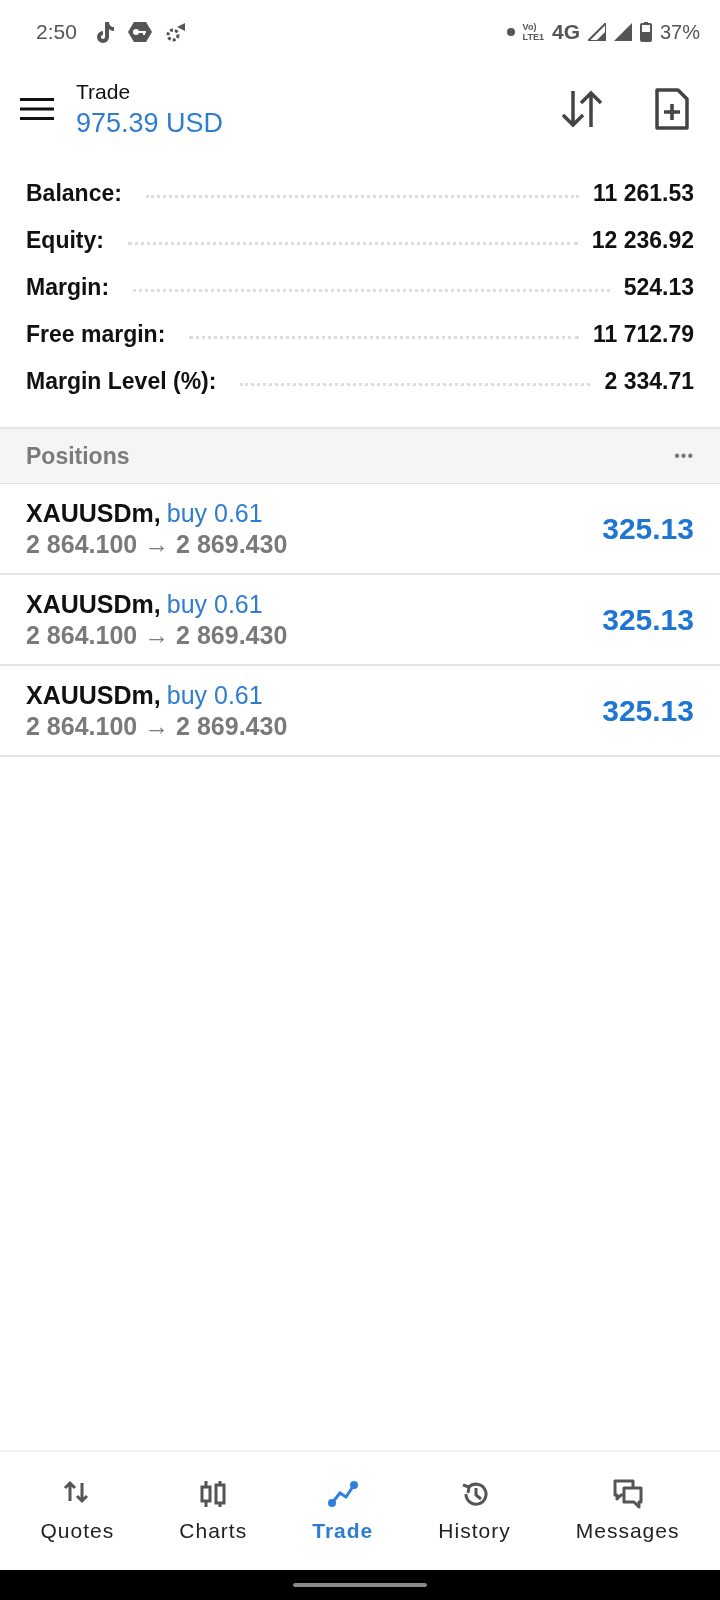  Describe the element at coordinates (360, 1585) in the screenshot. I see `gesture-handle` at that location.